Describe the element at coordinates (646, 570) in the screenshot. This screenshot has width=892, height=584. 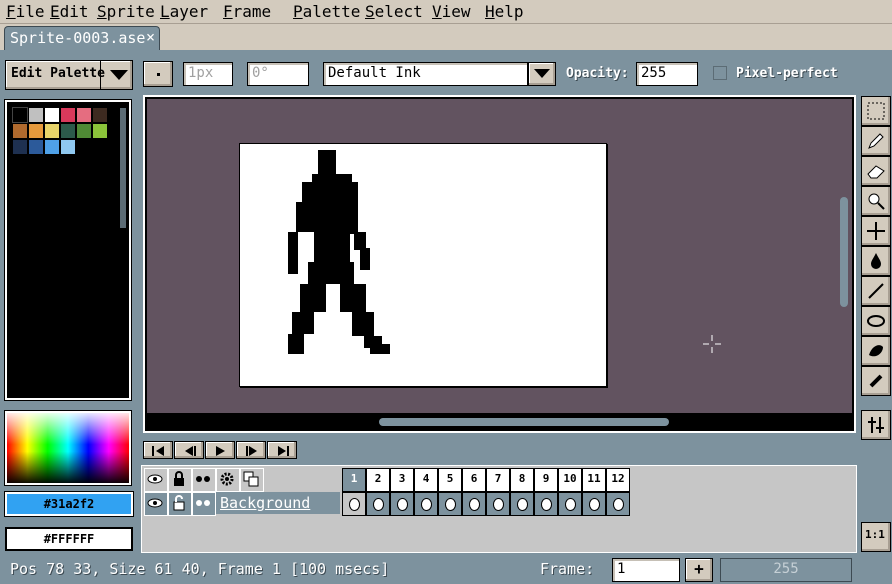
I see `frame-field: 1` at that location.